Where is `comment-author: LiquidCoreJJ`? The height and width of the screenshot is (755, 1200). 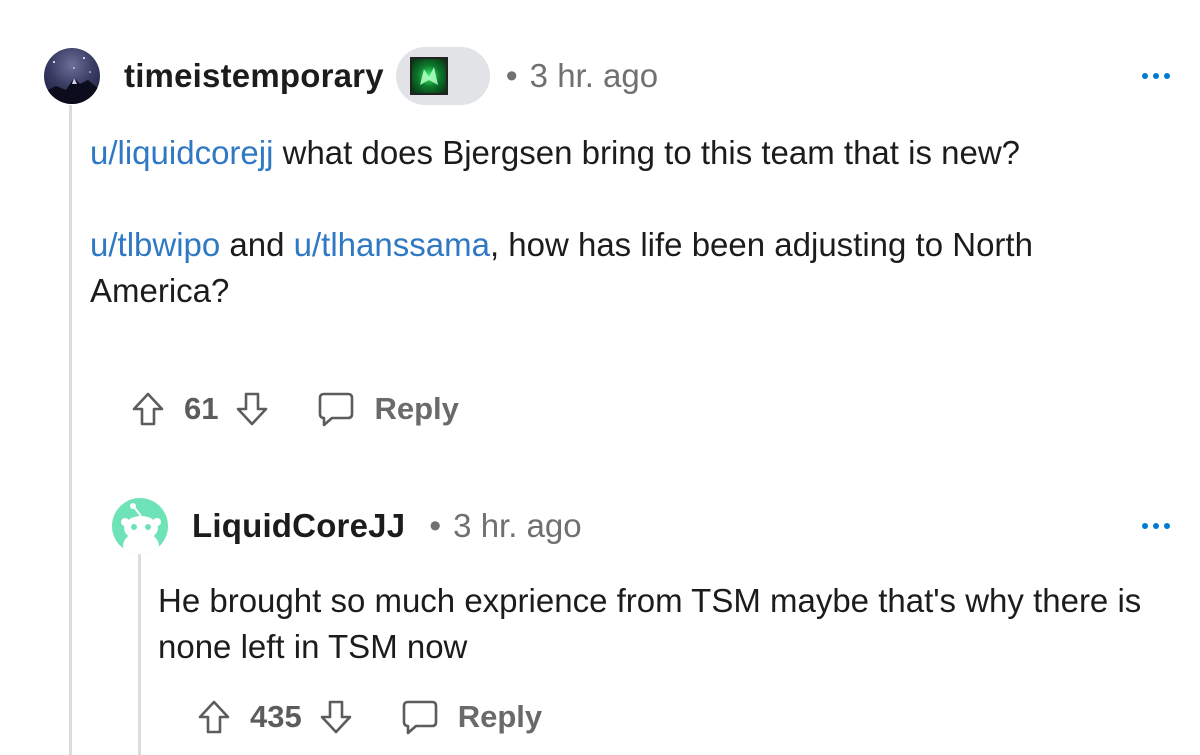
comment-author: LiquidCoreJJ is located at coordinates (298, 526).